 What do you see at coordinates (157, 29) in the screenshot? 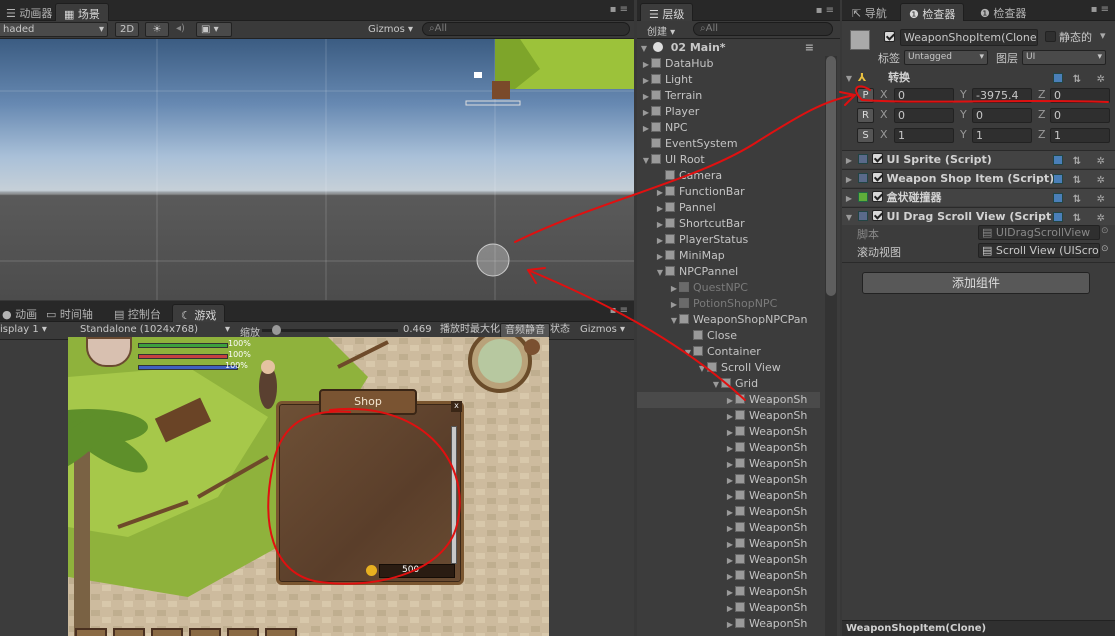
I see `sun-icon: ☀` at bounding box center [157, 29].